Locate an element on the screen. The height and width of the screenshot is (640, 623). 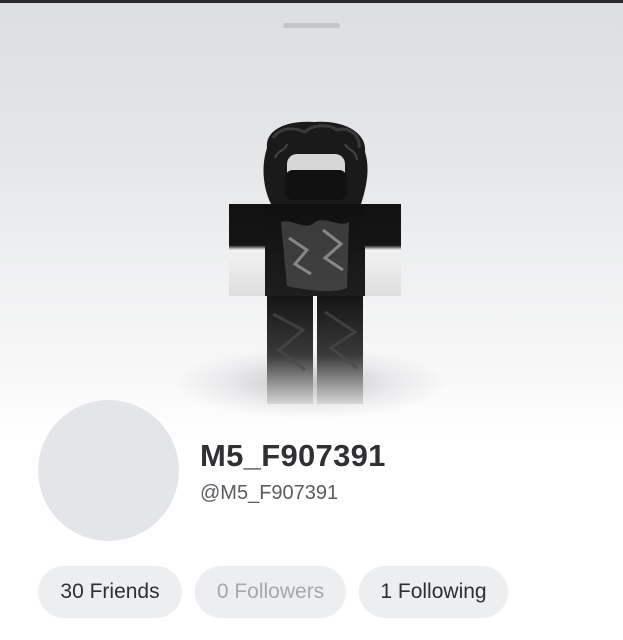
display-name: M5_F907391 is located at coordinates (293, 455).